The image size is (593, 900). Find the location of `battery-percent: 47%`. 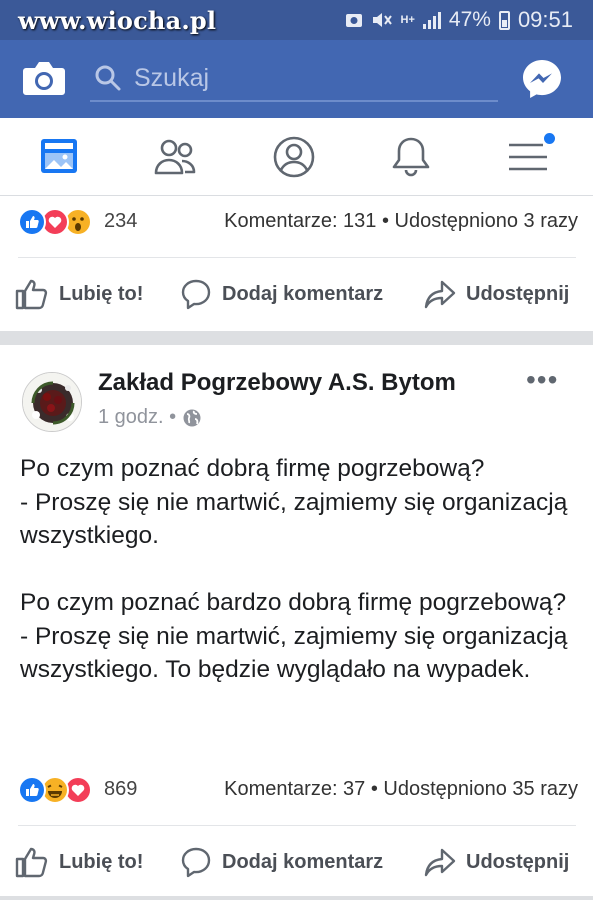

battery-percent: 47% is located at coordinates (469, 19).